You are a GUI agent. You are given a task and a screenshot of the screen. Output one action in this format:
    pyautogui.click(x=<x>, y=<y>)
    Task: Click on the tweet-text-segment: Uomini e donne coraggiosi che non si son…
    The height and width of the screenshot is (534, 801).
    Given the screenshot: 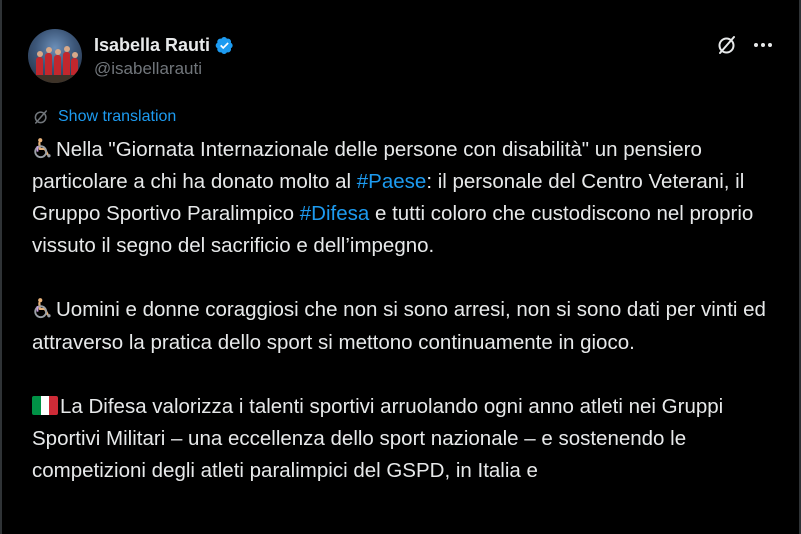 What is the action you would take?
    pyautogui.click(x=399, y=326)
    